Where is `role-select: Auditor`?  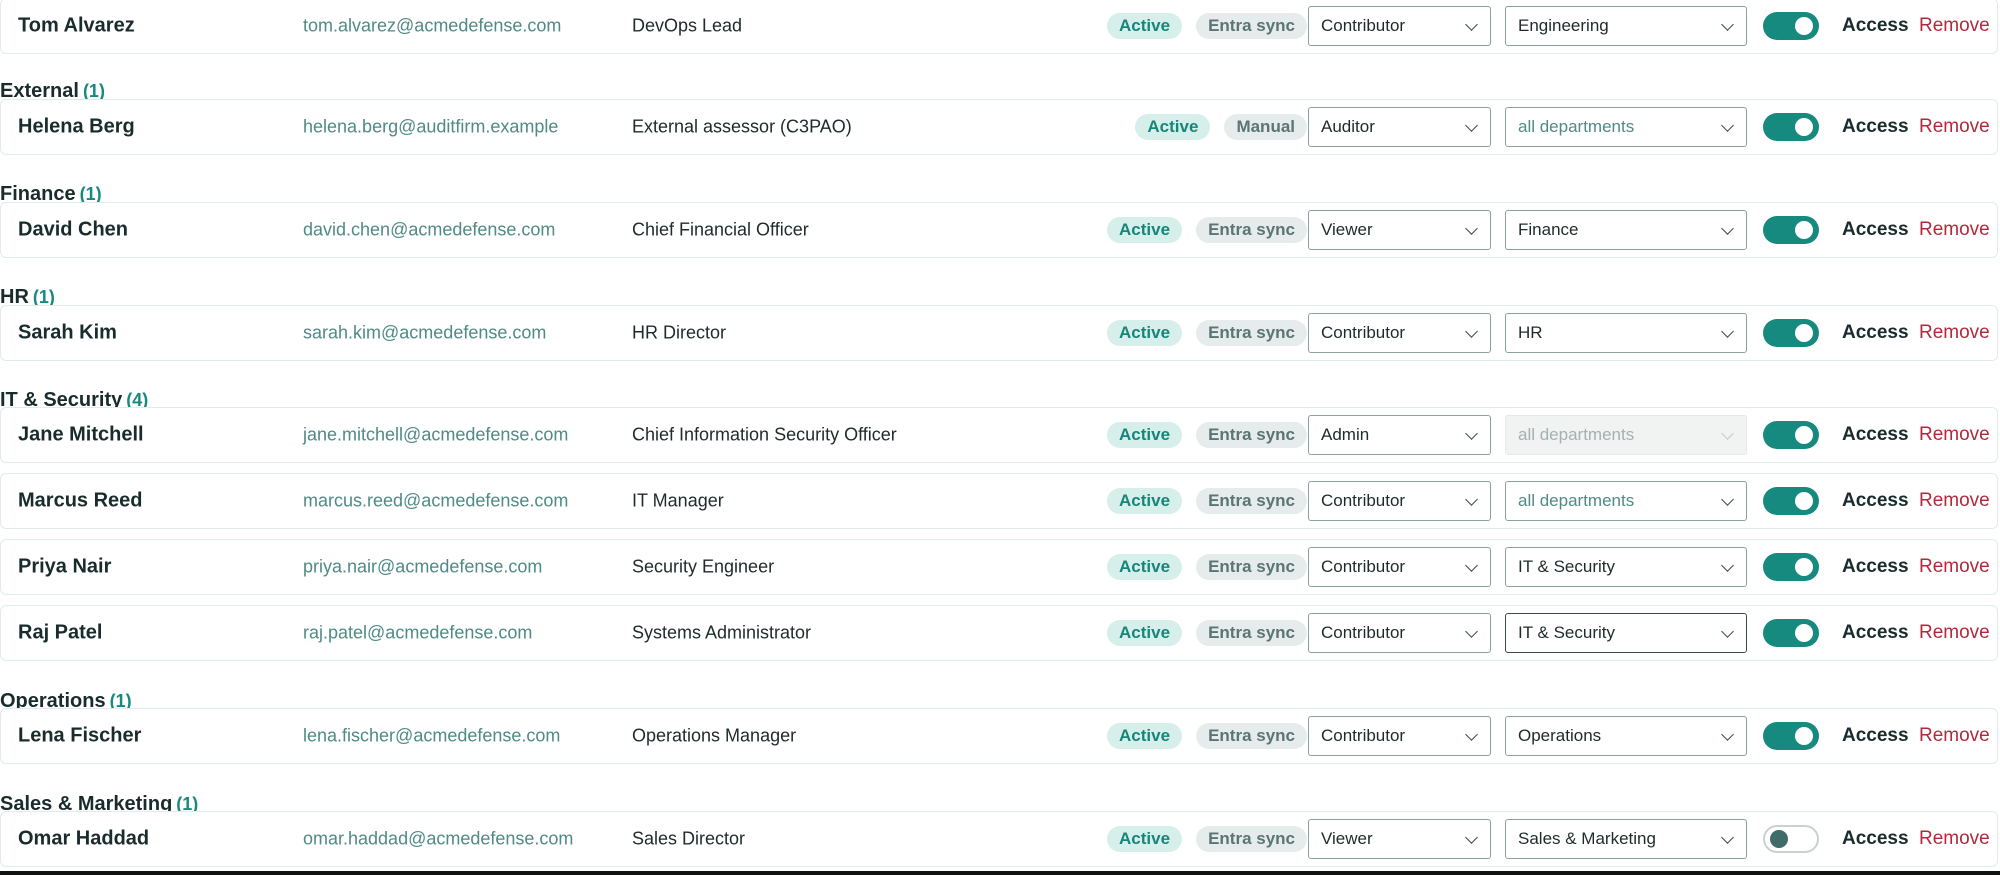 role-select: Auditor is located at coordinates (1399, 127).